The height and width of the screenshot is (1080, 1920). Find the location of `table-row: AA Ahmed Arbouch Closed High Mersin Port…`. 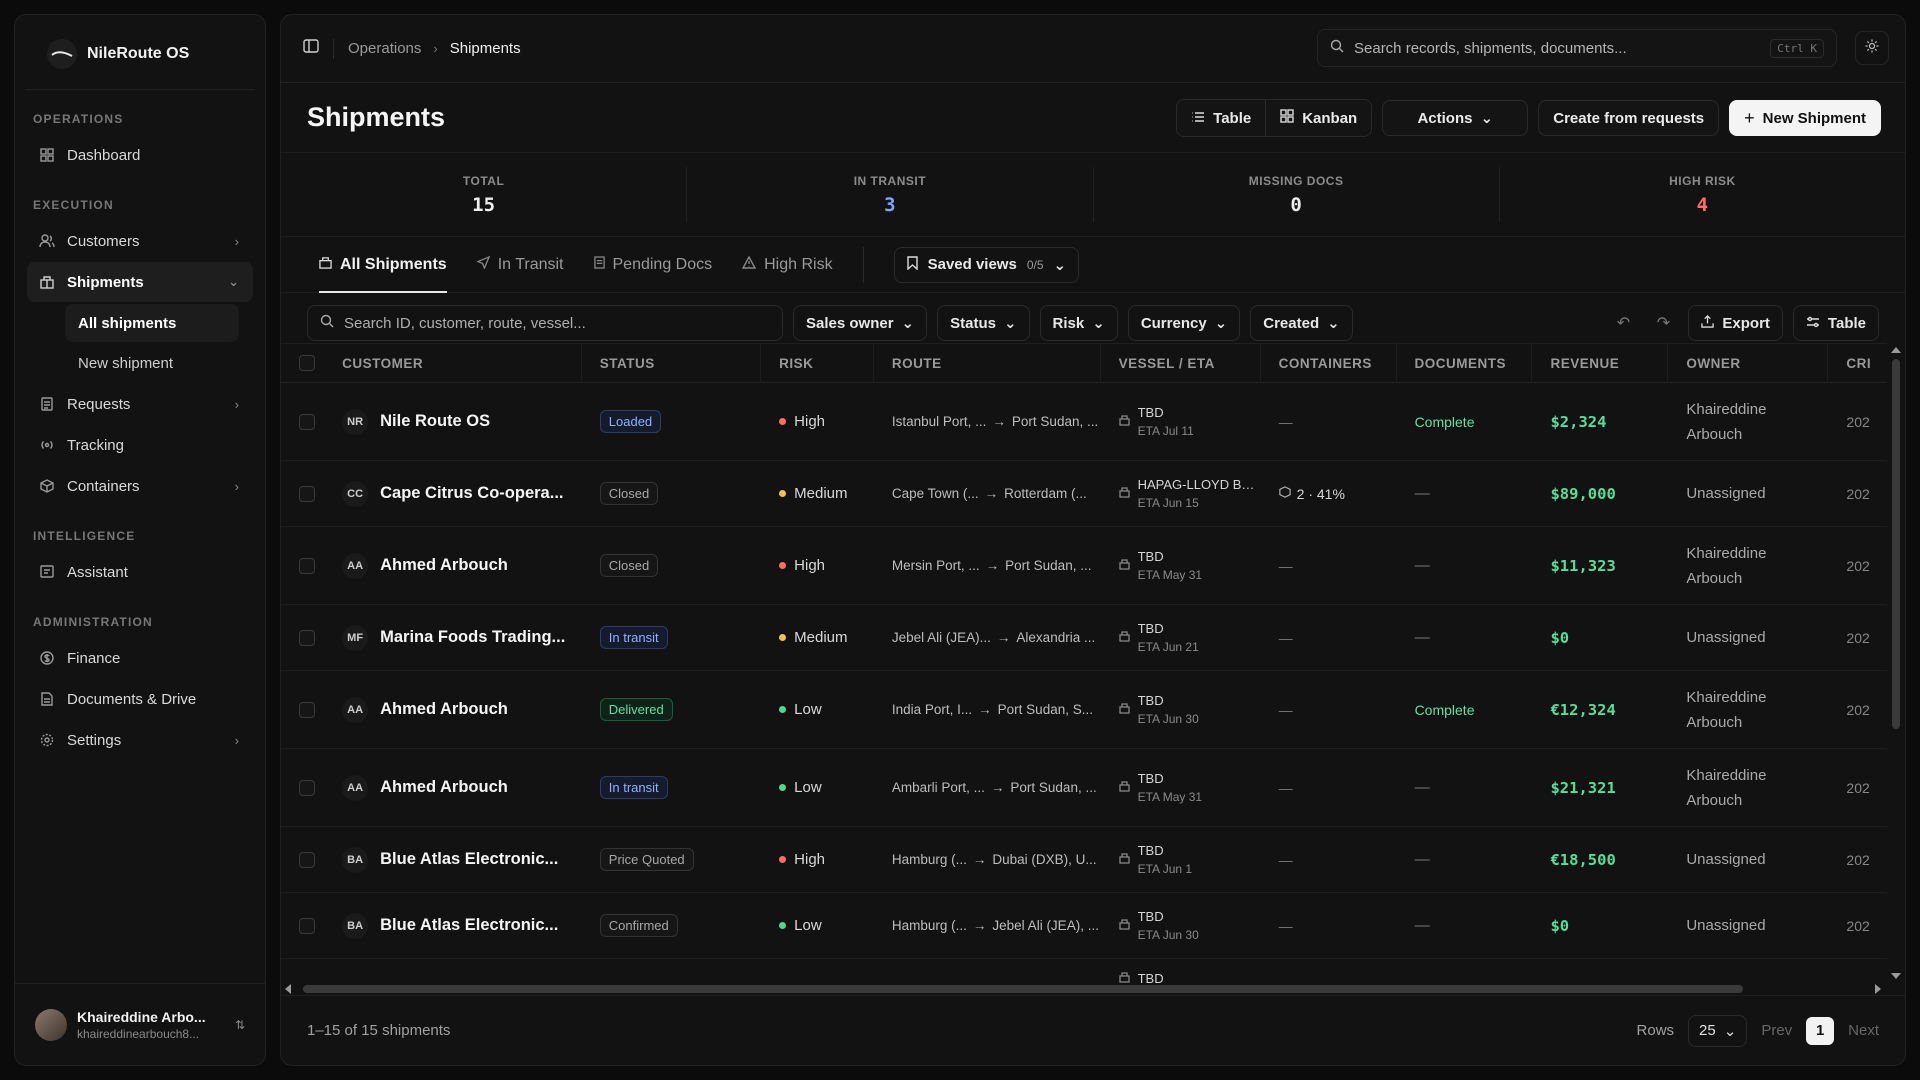

table-row: AA Ahmed Arbouch Closed High Mersin Port… is located at coordinates (1084, 566).